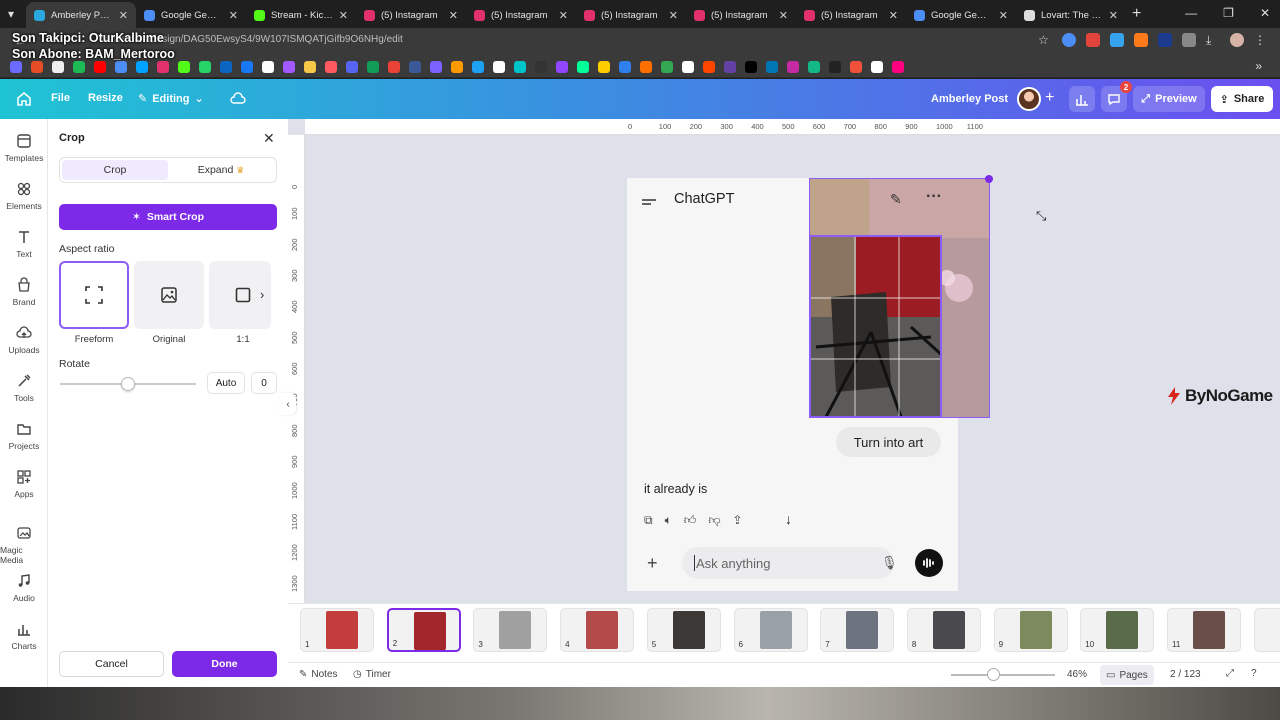 Image resolution: width=1280 pixels, height=720 pixels. I want to click on ratio-original, so click(169, 295).